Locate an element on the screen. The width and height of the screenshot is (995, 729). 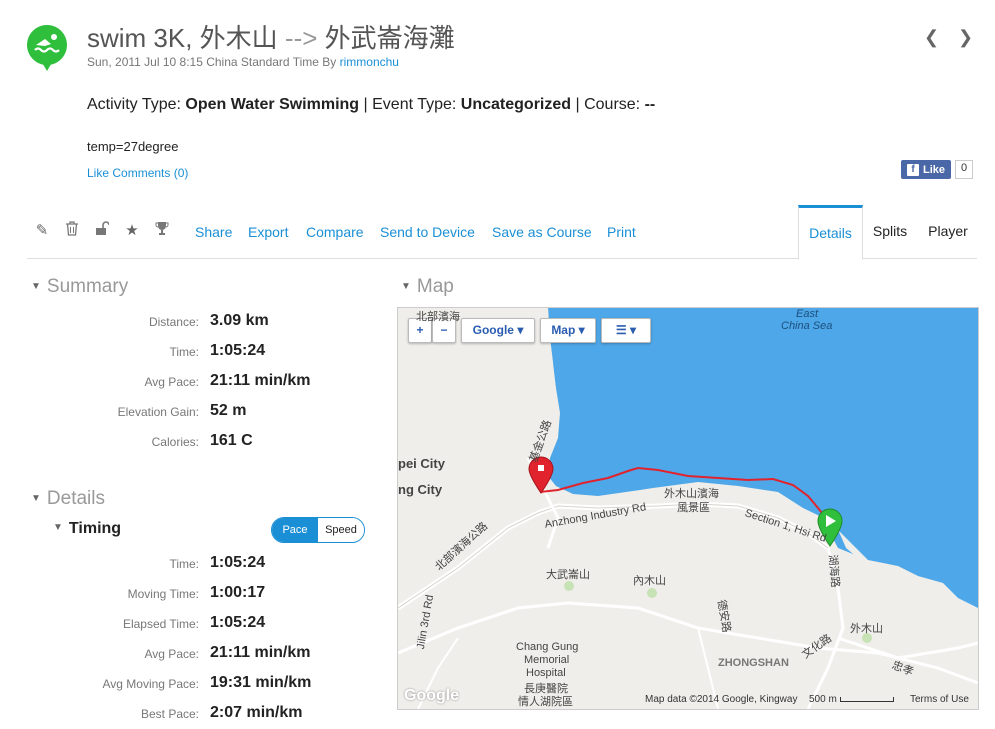
layers-button: ☰ ▾ is located at coordinates (626, 330).